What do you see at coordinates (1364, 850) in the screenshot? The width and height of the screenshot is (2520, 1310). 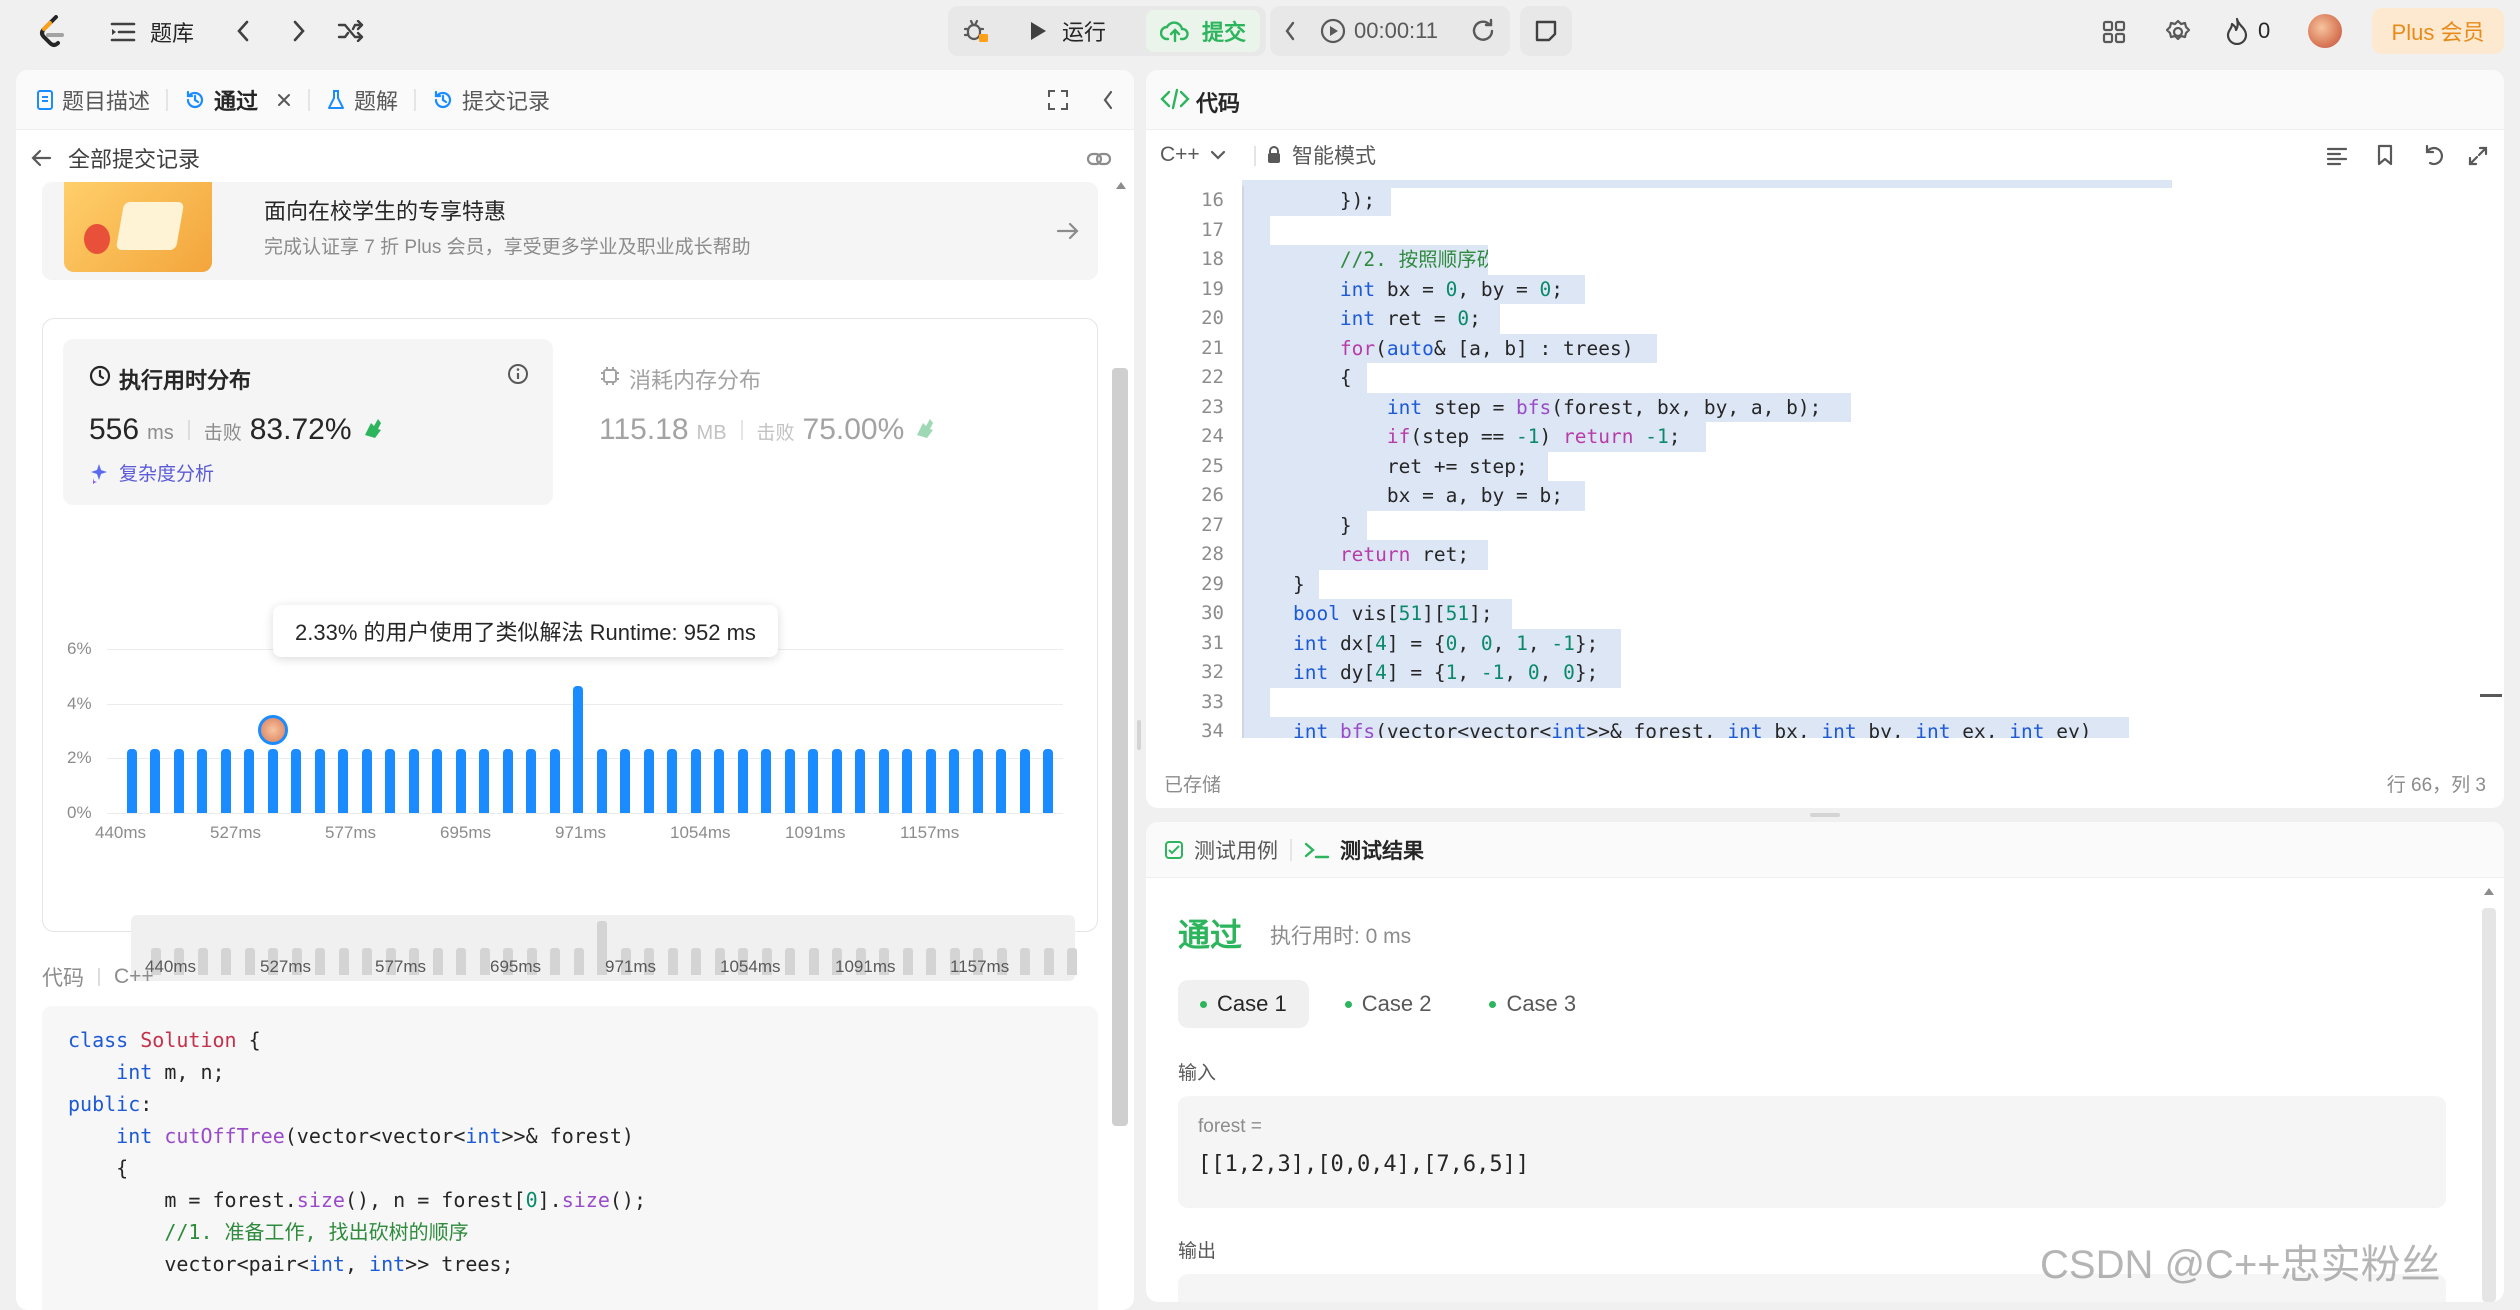 I see `tab-testresult: 测试结果` at bounding box center [1364, 850].